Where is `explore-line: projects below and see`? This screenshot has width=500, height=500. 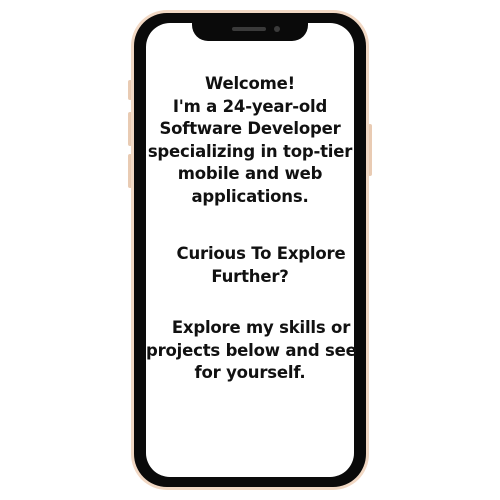
explore-line: projects below and see is located at coordinates (251, 350).